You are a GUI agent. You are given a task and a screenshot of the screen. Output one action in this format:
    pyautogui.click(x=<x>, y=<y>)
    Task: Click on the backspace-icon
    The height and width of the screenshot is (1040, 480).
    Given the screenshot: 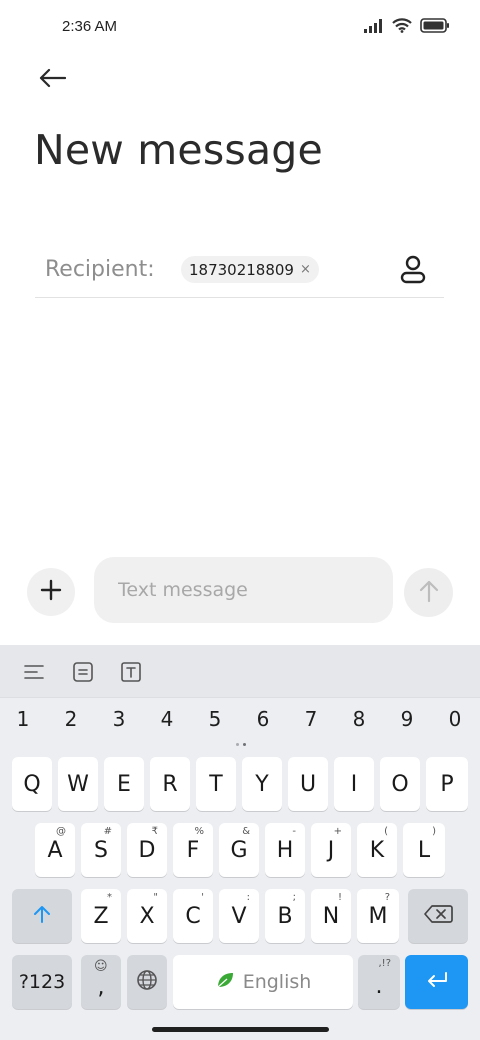 What is the action you would take?
    pyautogui.click(x=438, y=916)
    